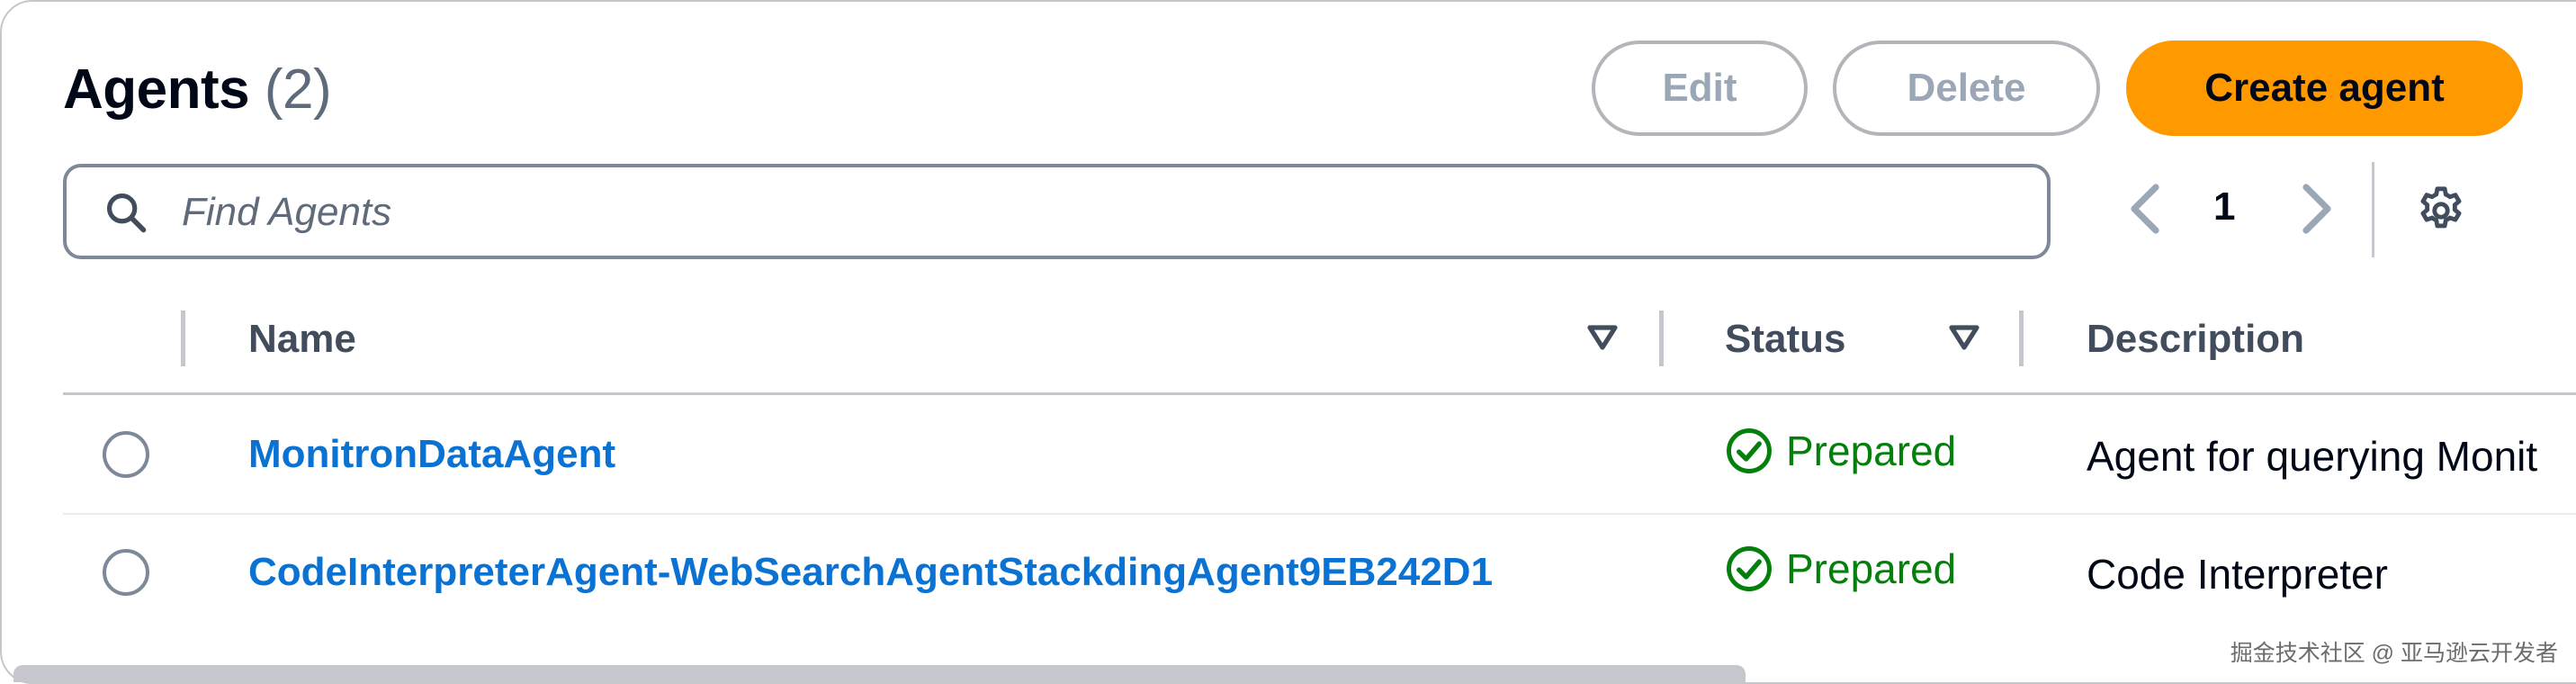 This screenshot has width=2576, height=684. I want to click on column-header-description: Description, so click(2196, 339).